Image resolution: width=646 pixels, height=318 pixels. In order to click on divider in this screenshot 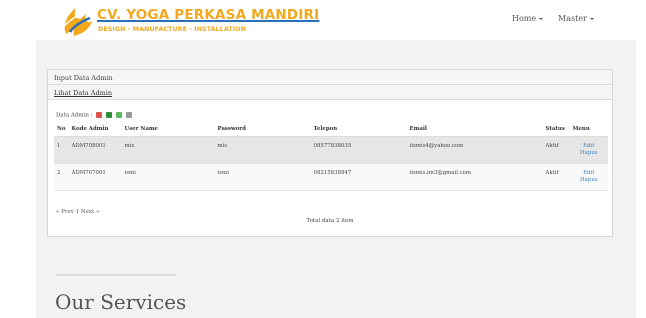, I will do `click(116, 275)`.